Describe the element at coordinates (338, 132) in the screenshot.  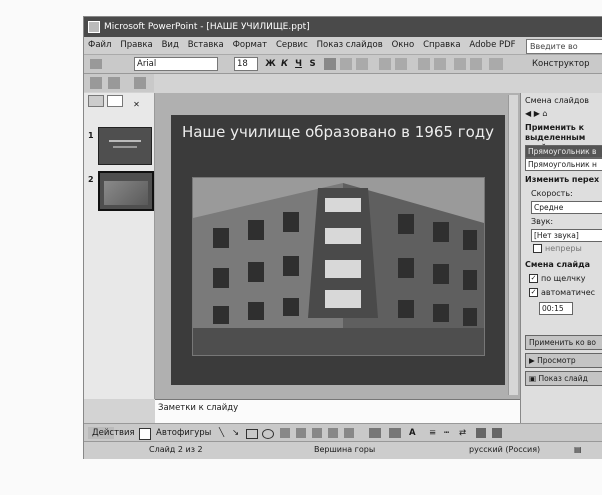
I see `slide-title: Наше училище образовано в 1965 году` at that location.